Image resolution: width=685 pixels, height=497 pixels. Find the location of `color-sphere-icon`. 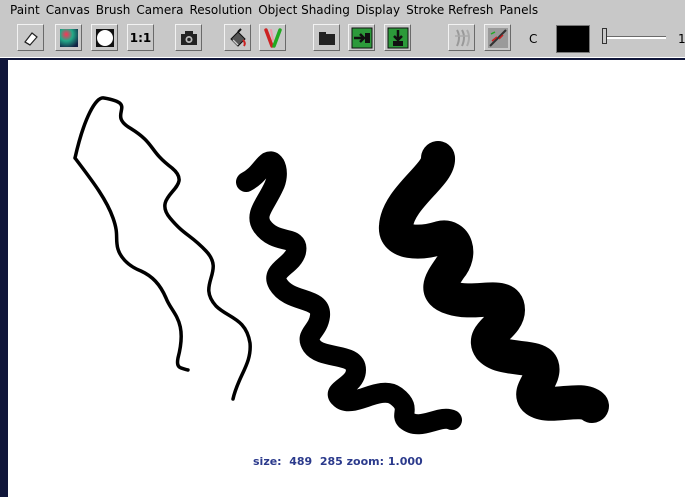

color-sphere-icon is located at coordinates (68, 37).